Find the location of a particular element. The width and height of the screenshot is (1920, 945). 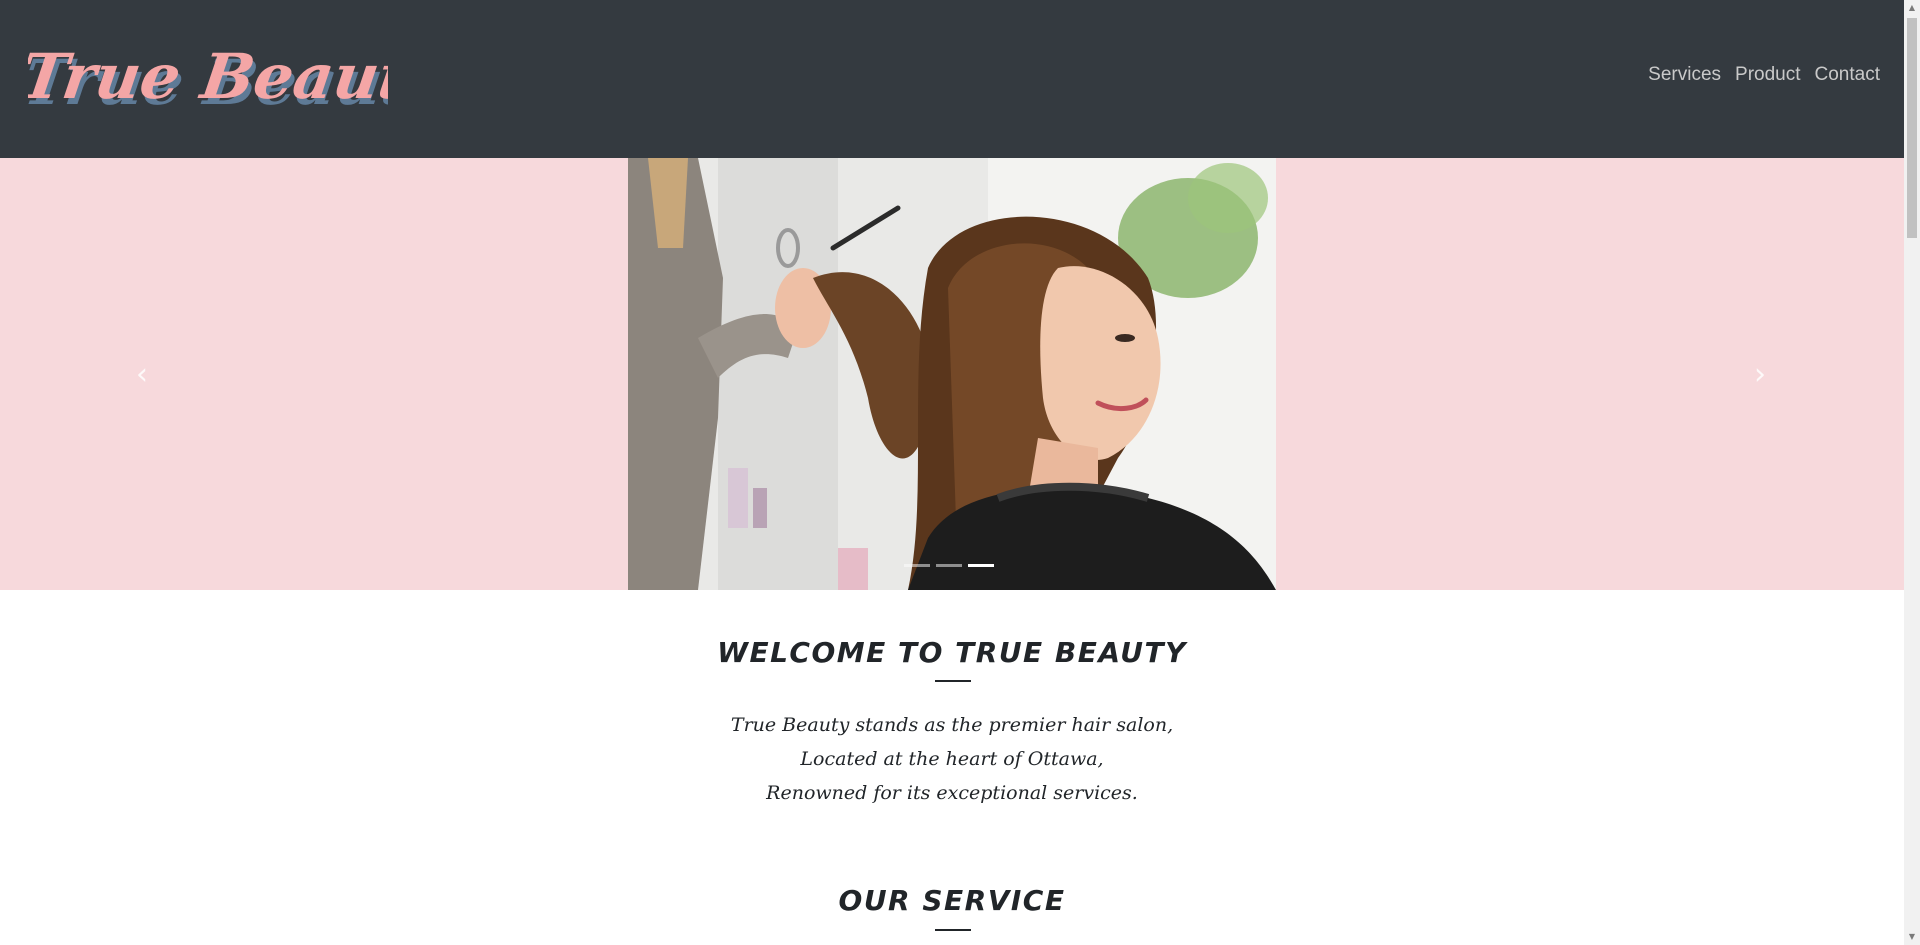

main-nav: Services Product Contact is located at coordinates (1764, 75).